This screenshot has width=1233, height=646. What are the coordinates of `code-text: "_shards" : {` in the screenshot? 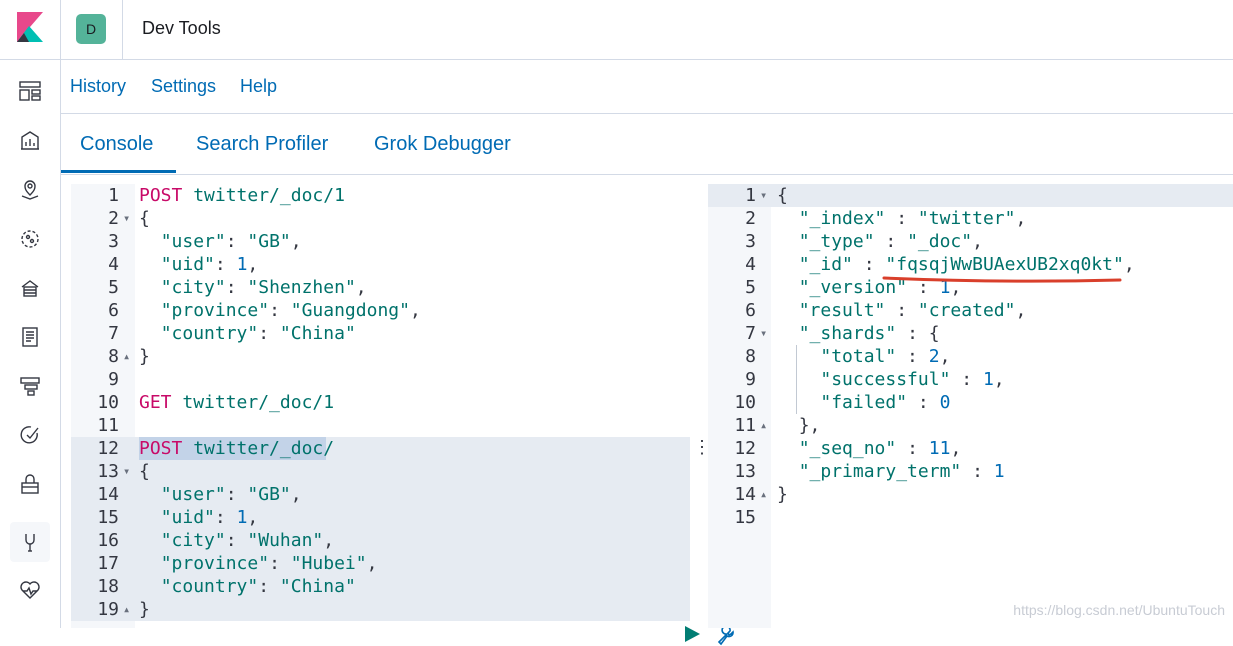 It's located at (869, 333).